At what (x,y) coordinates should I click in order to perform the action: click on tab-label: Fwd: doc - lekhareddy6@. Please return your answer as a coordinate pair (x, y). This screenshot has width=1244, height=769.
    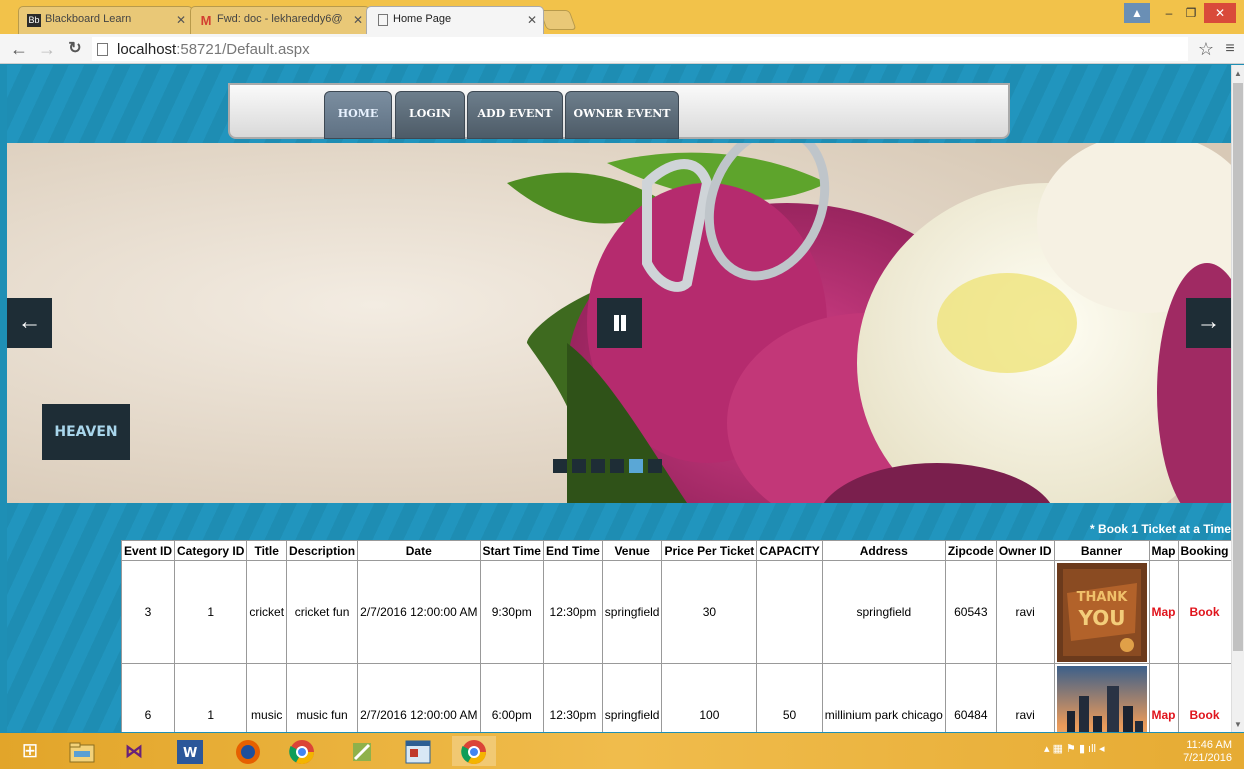
    Looking at the image, I should click on (280, 19).